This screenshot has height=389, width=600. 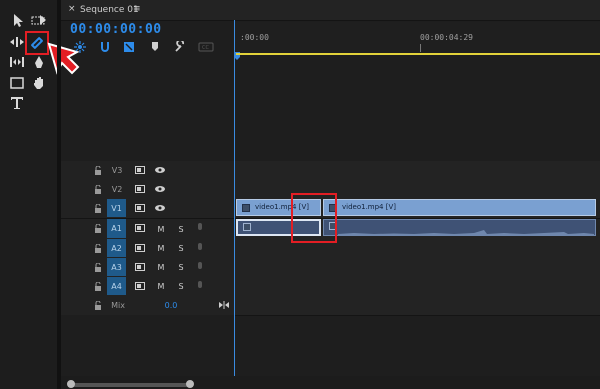 I want to click on track-v3: V3, so click(x=330, y=171).